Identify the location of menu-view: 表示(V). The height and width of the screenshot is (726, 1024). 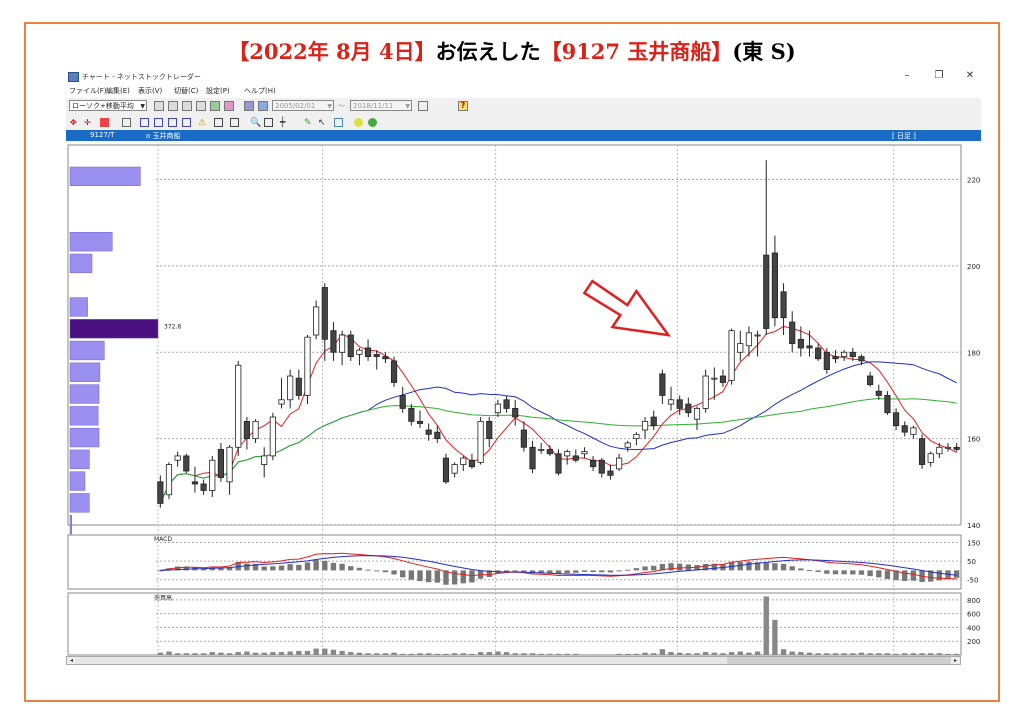
(150, 91).